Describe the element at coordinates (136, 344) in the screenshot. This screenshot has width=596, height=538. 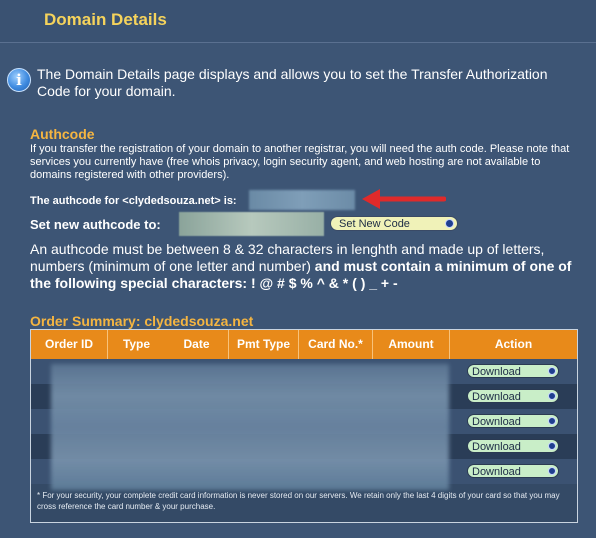
I see `column-header-type: Type` at that location.